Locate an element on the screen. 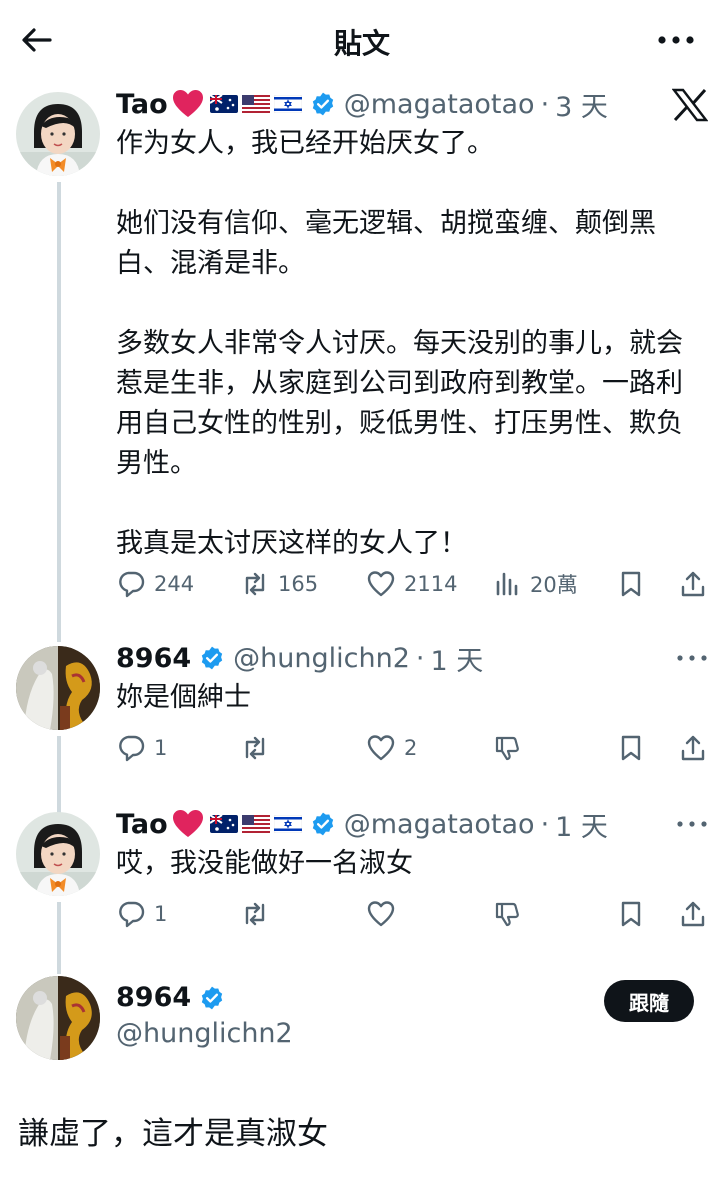 This screenshot has height=1200, width=724. post-actions: 244 165 2114 20萬 is located at coordinates (412, 584).